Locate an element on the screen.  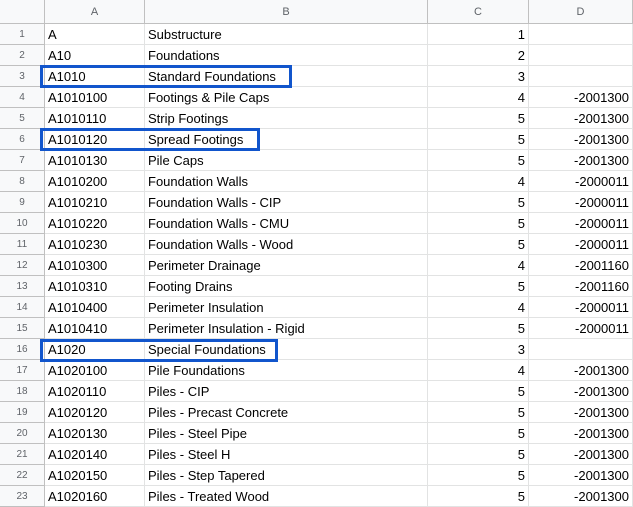
row-number: 10 is located at coordinates (22, 223).